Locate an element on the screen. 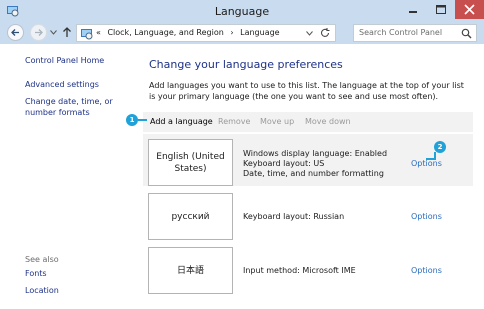 Image resolution: width=484 pixels, height=309 pixels. maximize-icon is located at coordinates (441, 9).